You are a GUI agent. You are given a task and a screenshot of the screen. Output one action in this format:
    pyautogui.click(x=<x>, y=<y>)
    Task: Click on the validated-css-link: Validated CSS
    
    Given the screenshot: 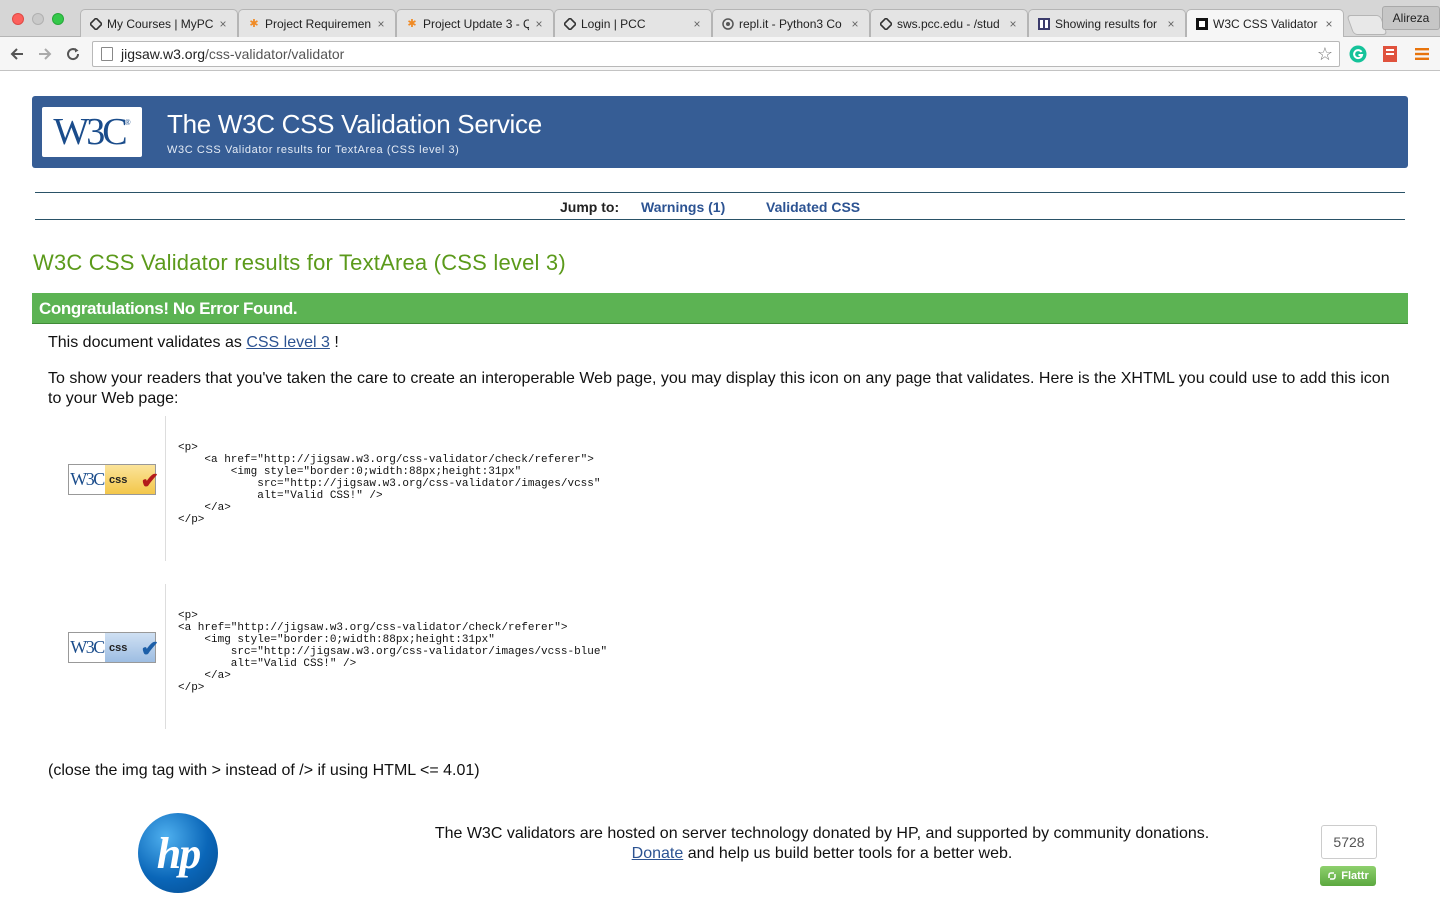 What is the action you would take?
    pyautogui.click(x=813, y=207)
    